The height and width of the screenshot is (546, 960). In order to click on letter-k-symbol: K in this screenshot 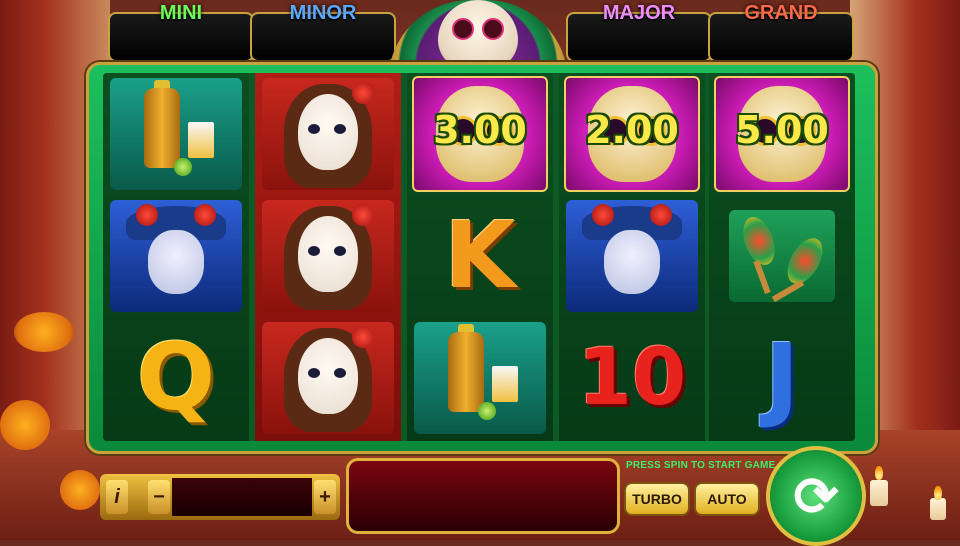, I will do `click(480, 255)`.